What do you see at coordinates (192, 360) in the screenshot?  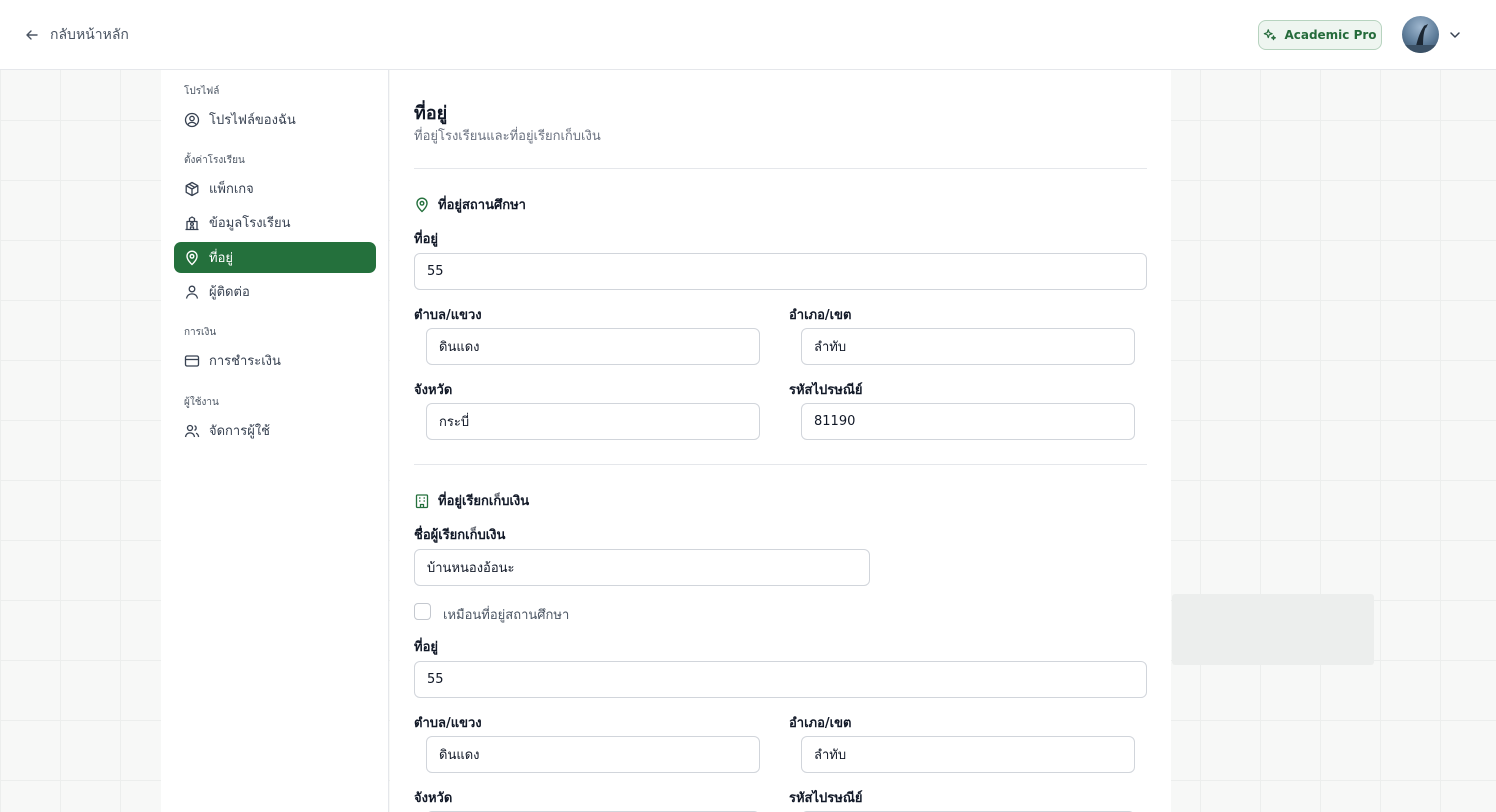 I see `credit-card-icon` at bounding box center [192, 360].